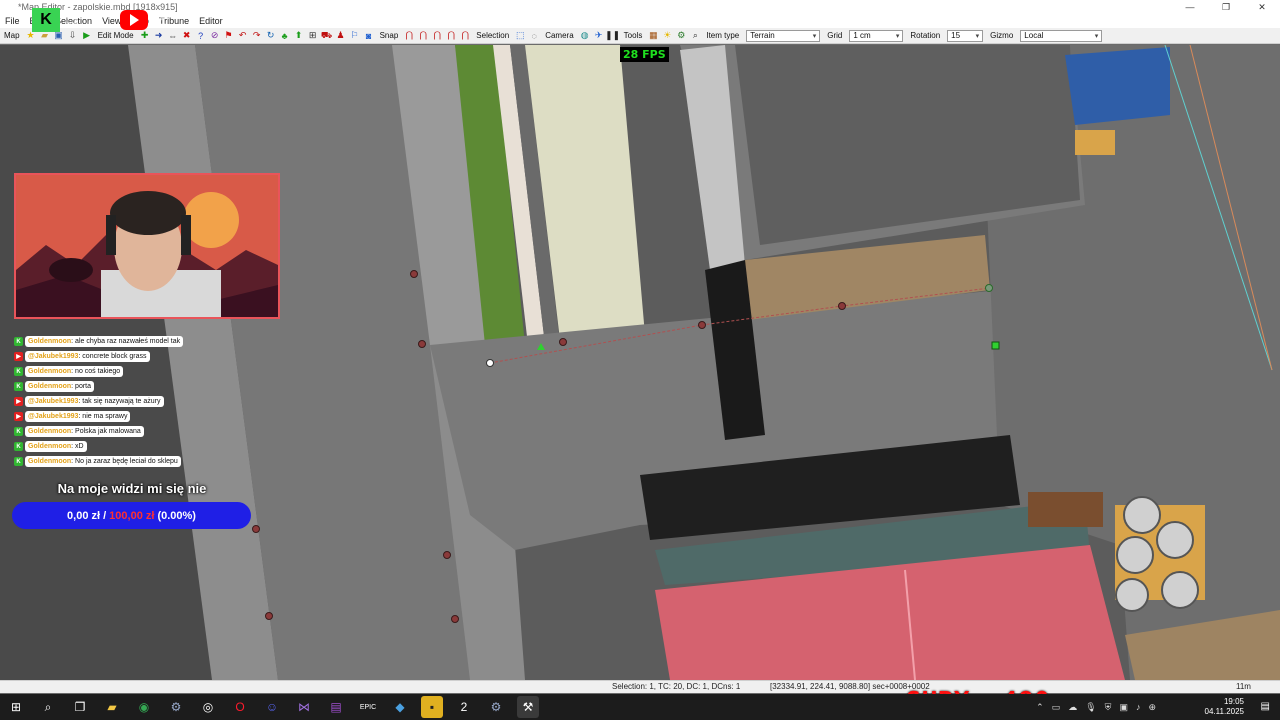  What do you see at coordinates (1072, 707) in the screenshot?
I see `cloud-icon: ☁` at bounding box center [1072, 707].